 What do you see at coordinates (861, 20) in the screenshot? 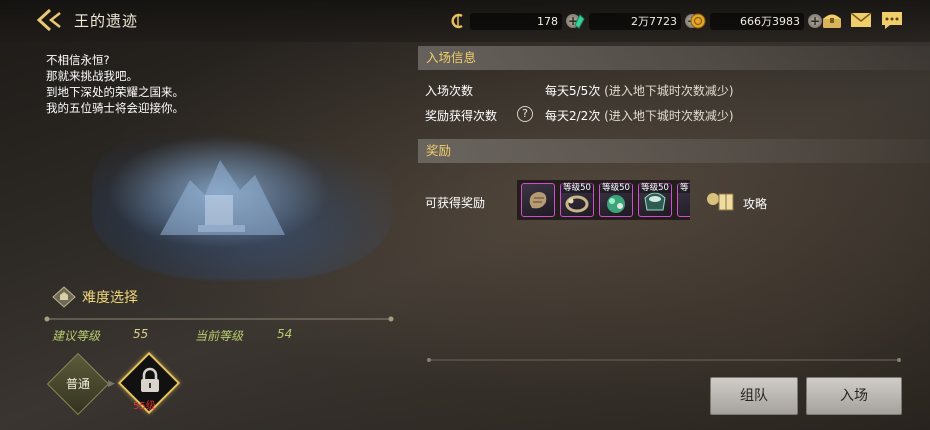
I see `mail-icon` at bounding box center [861, 20].